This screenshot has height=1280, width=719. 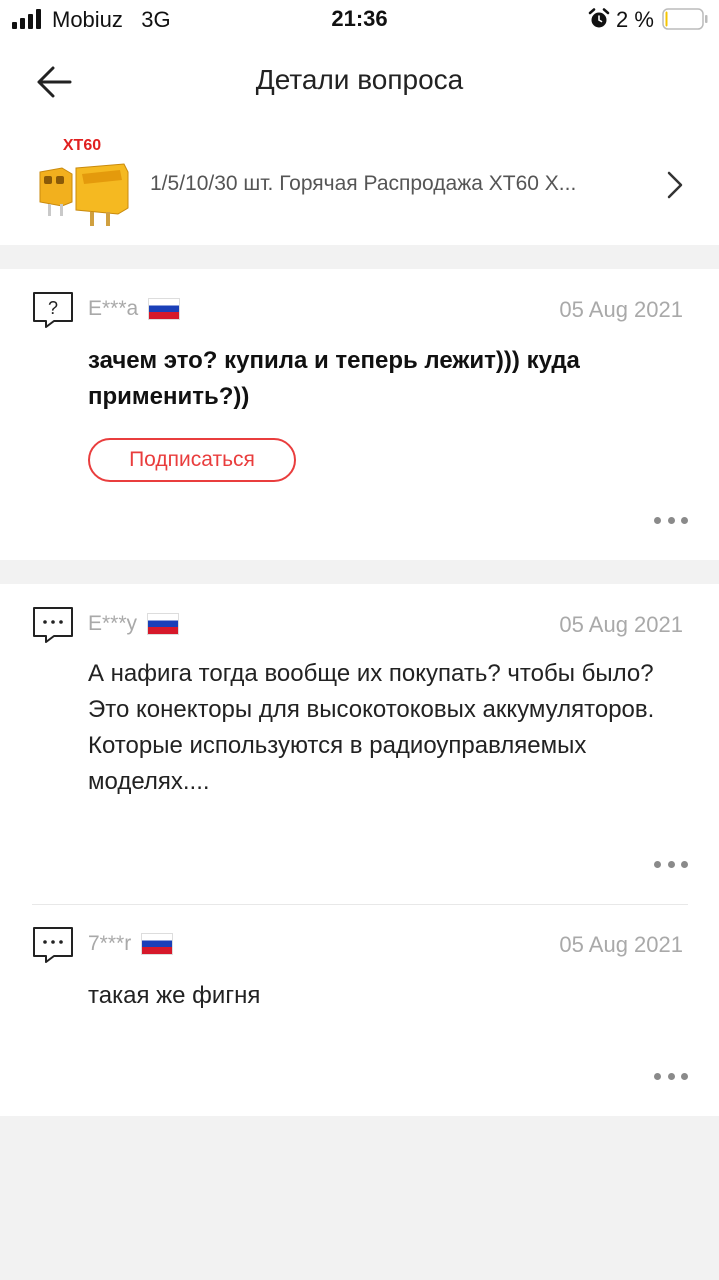 I want to click on question-bubble-icon: ?, so click(x=53, y=310).